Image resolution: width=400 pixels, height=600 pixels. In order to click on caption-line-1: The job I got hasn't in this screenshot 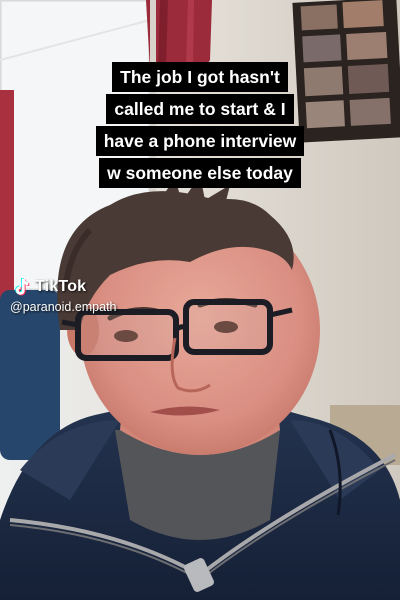, I will do `click(200, 77)`.